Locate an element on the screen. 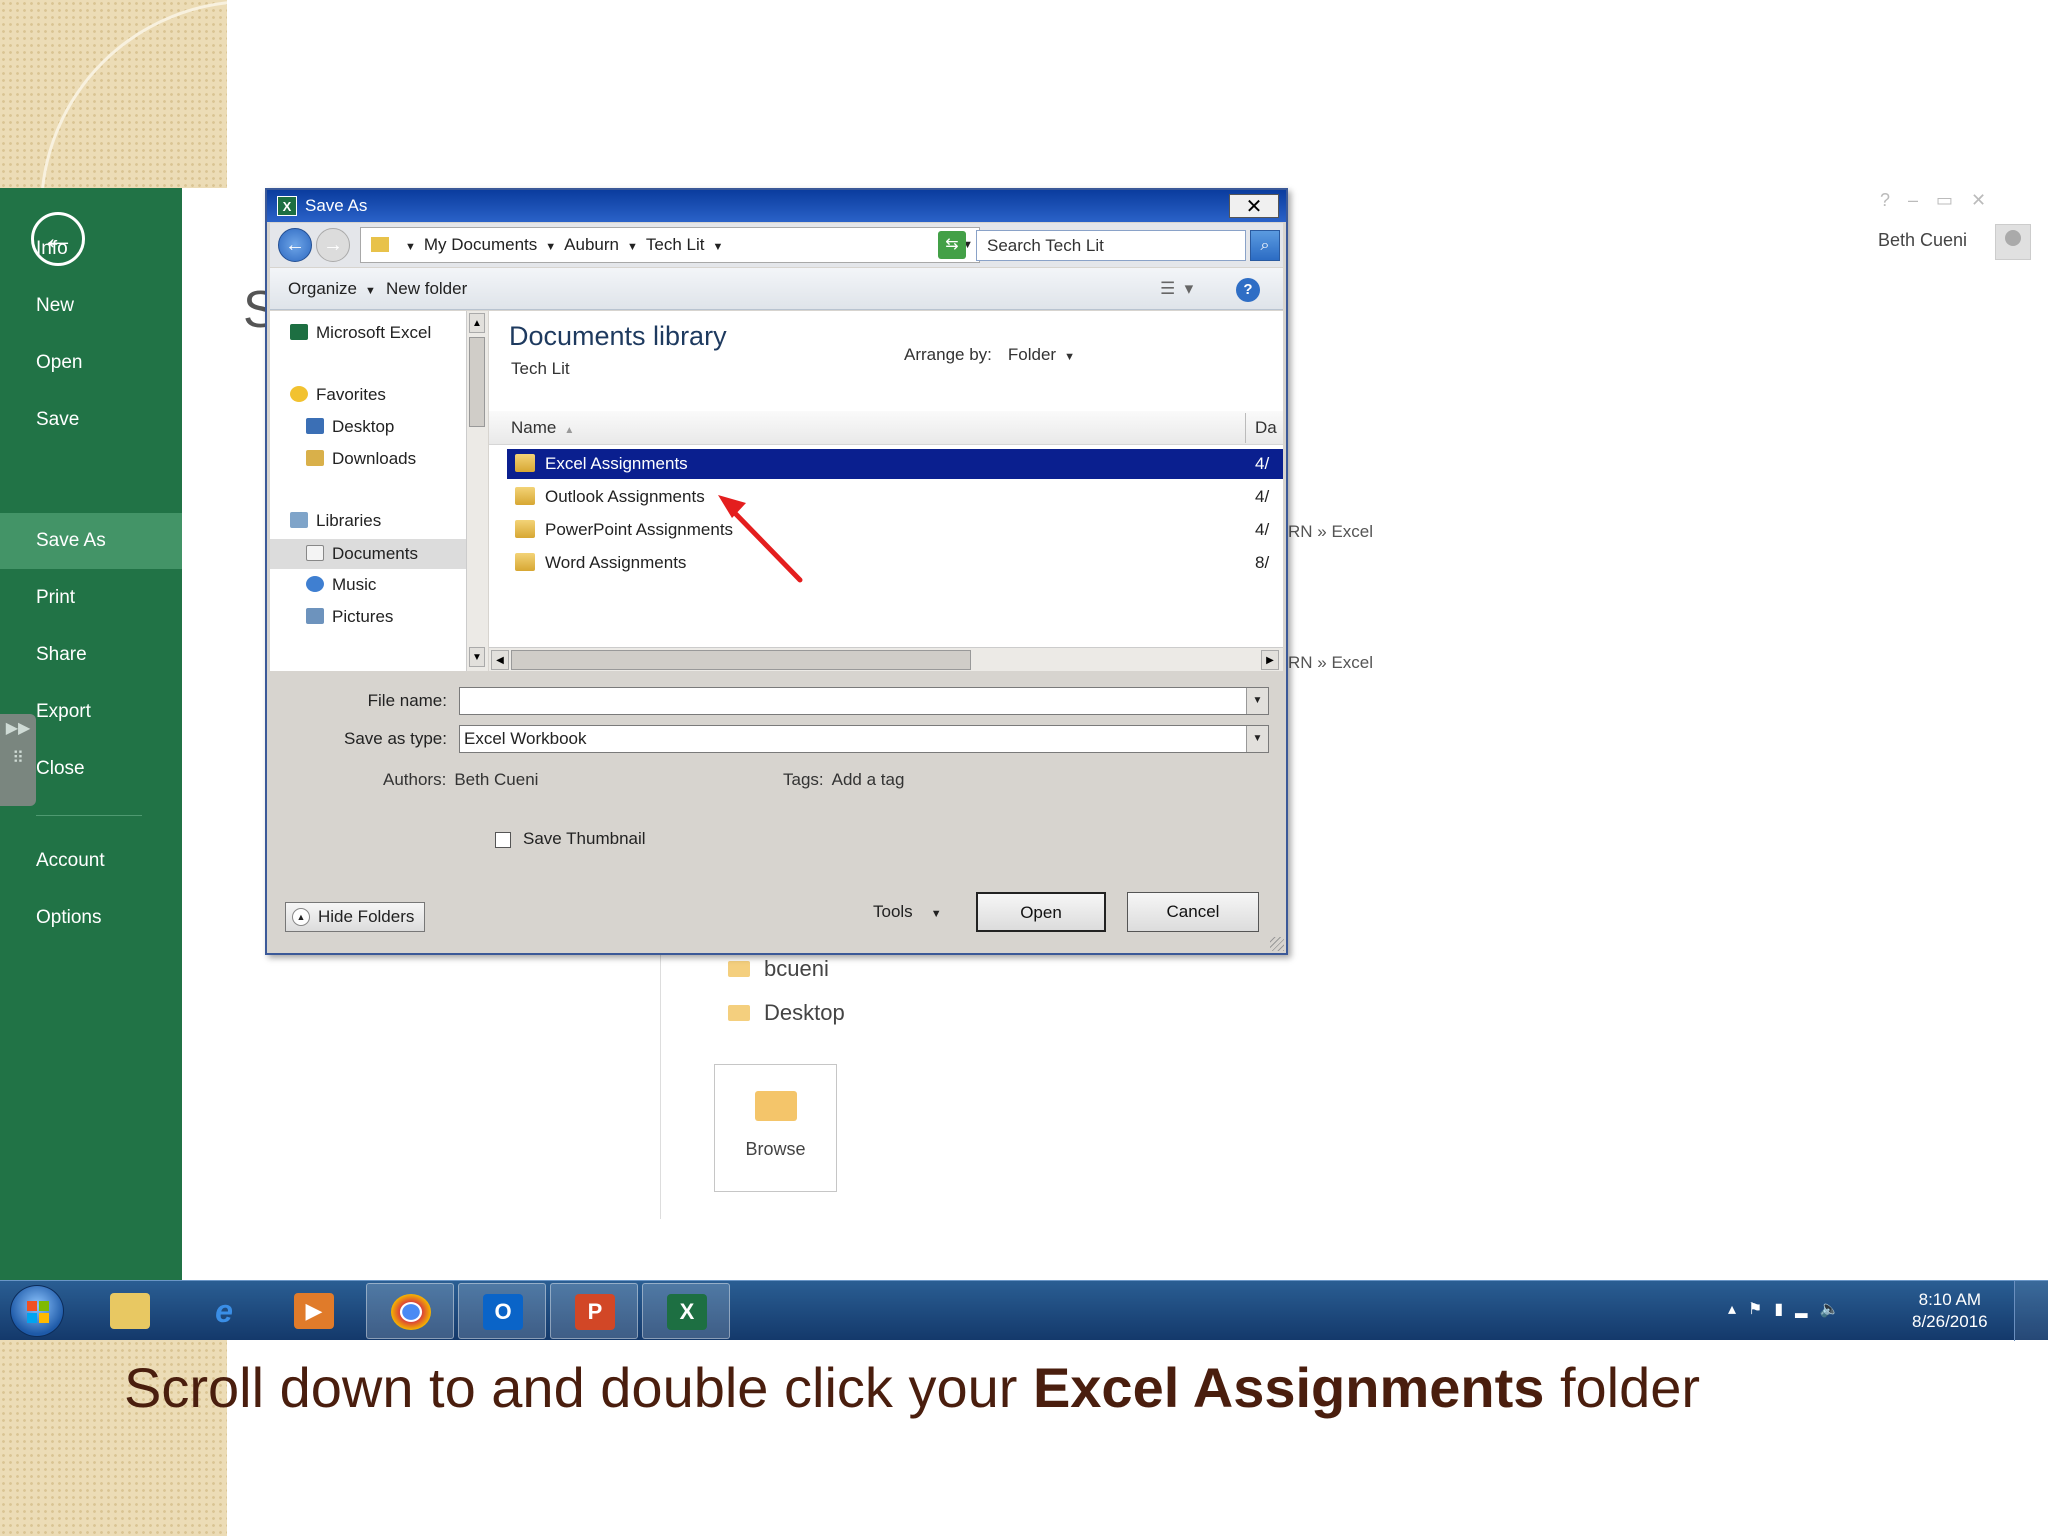  save-as-type-select: Excel Workbook ▼ is located at coordinates (864, 739).